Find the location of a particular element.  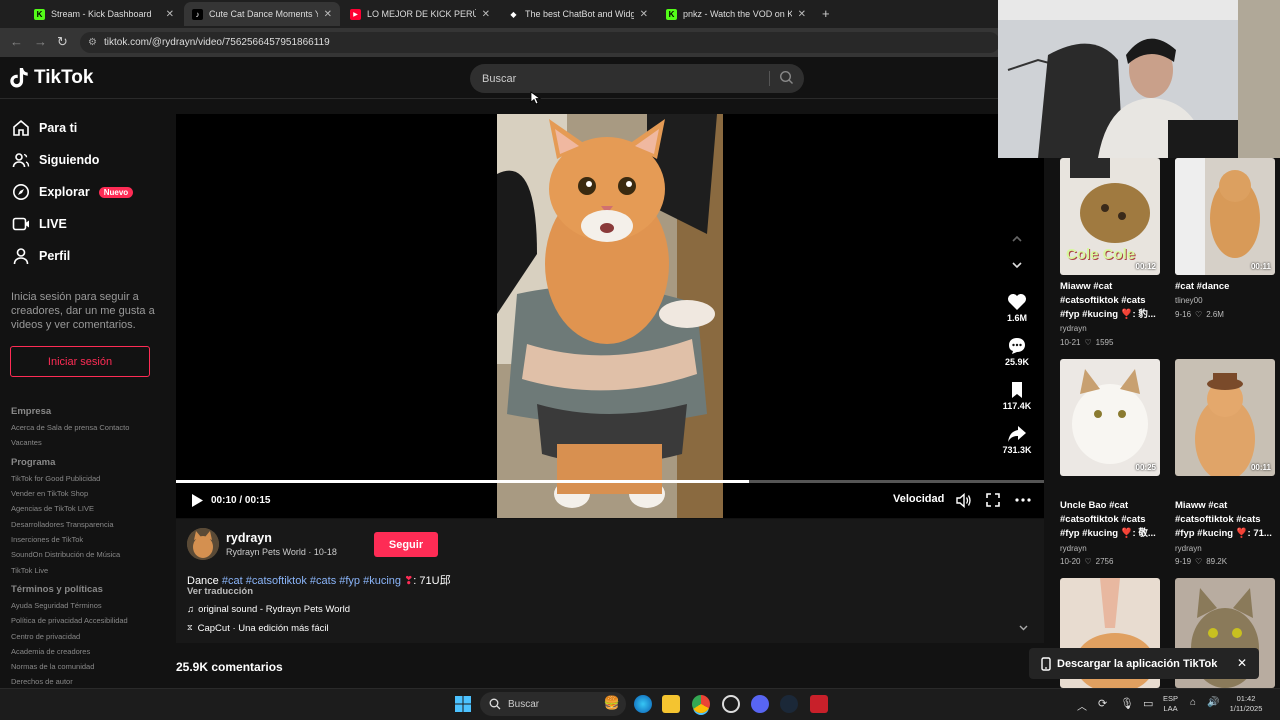

footer-link: Normas de la comunidad is located at coordinates (52, 666).